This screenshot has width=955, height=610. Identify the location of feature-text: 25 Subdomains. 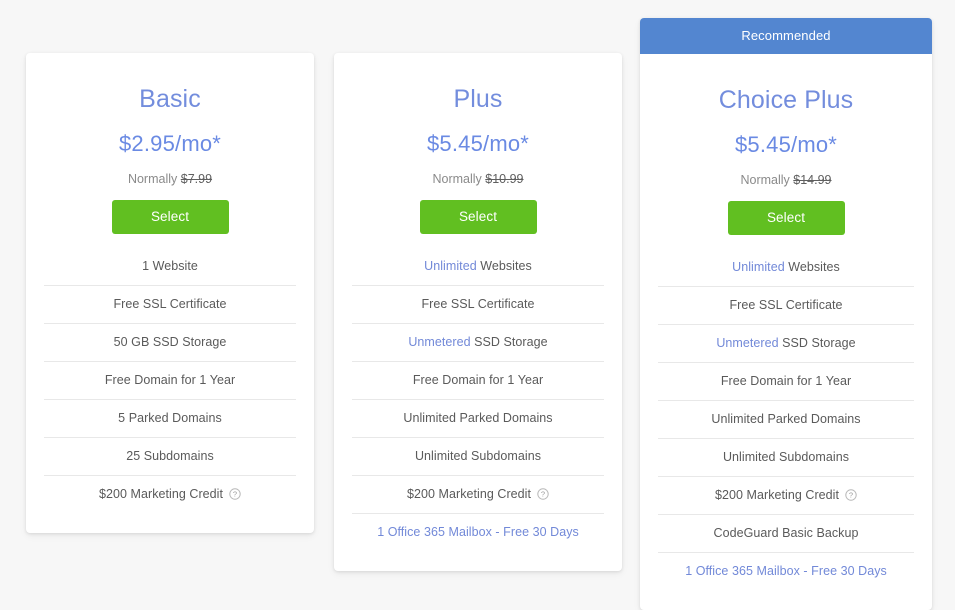
(170, 456).